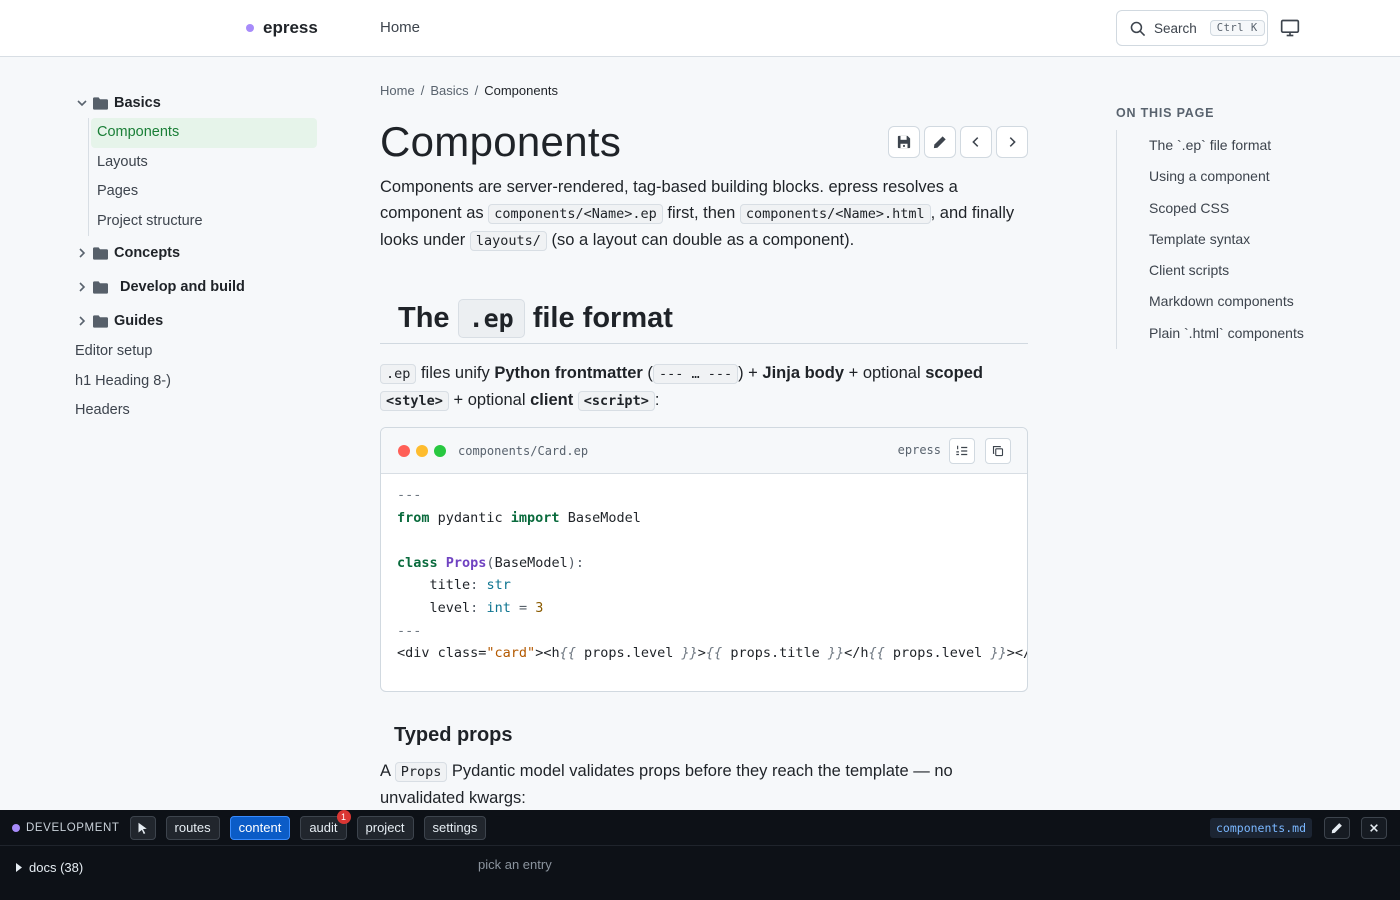  I want to click on sidebar-item-h1-heading: h1 Heading 8-), so click(197, 382).